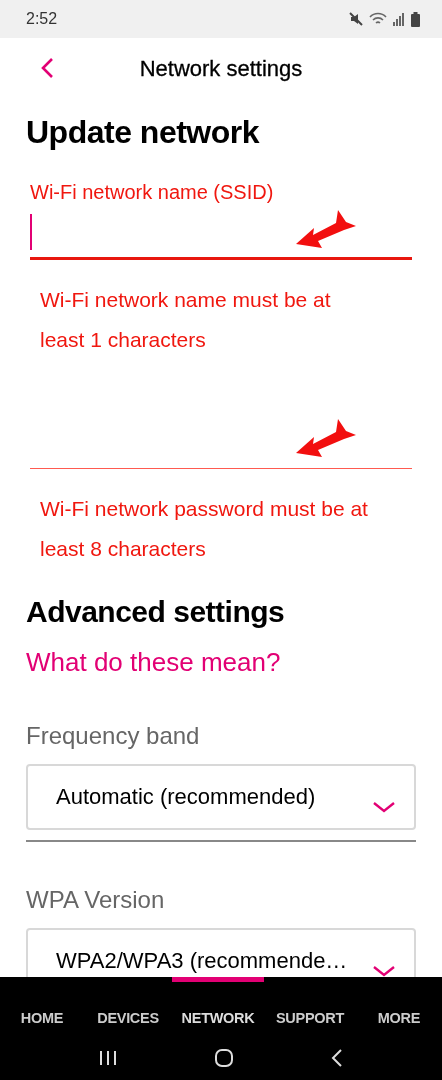 The image size is (442, 1080). Describe the element at coordinates (399, 19) in the screenshot. I see `signal-icon` at that location.